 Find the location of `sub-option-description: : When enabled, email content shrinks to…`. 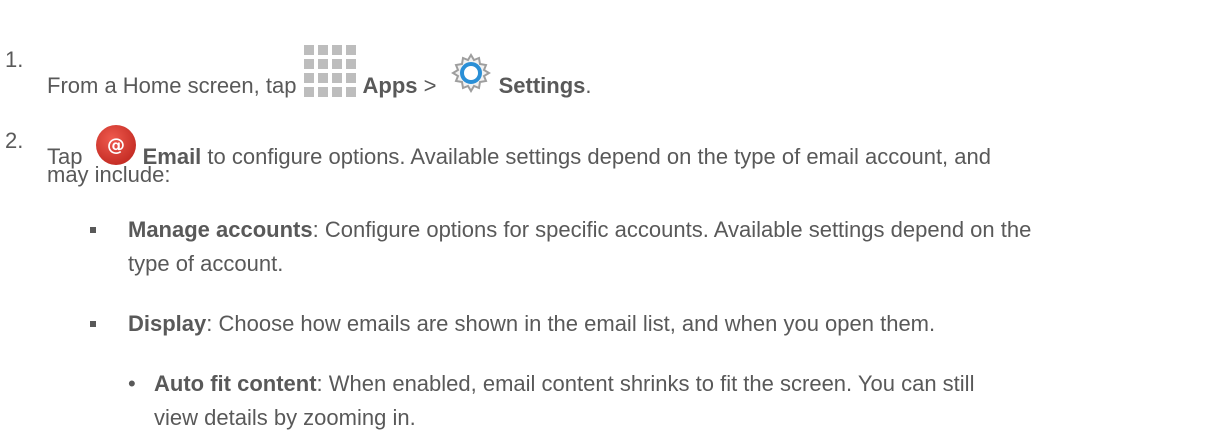

sub-option-description: : When enabled, email content shrinks to… is located at coordinates (645, 383).